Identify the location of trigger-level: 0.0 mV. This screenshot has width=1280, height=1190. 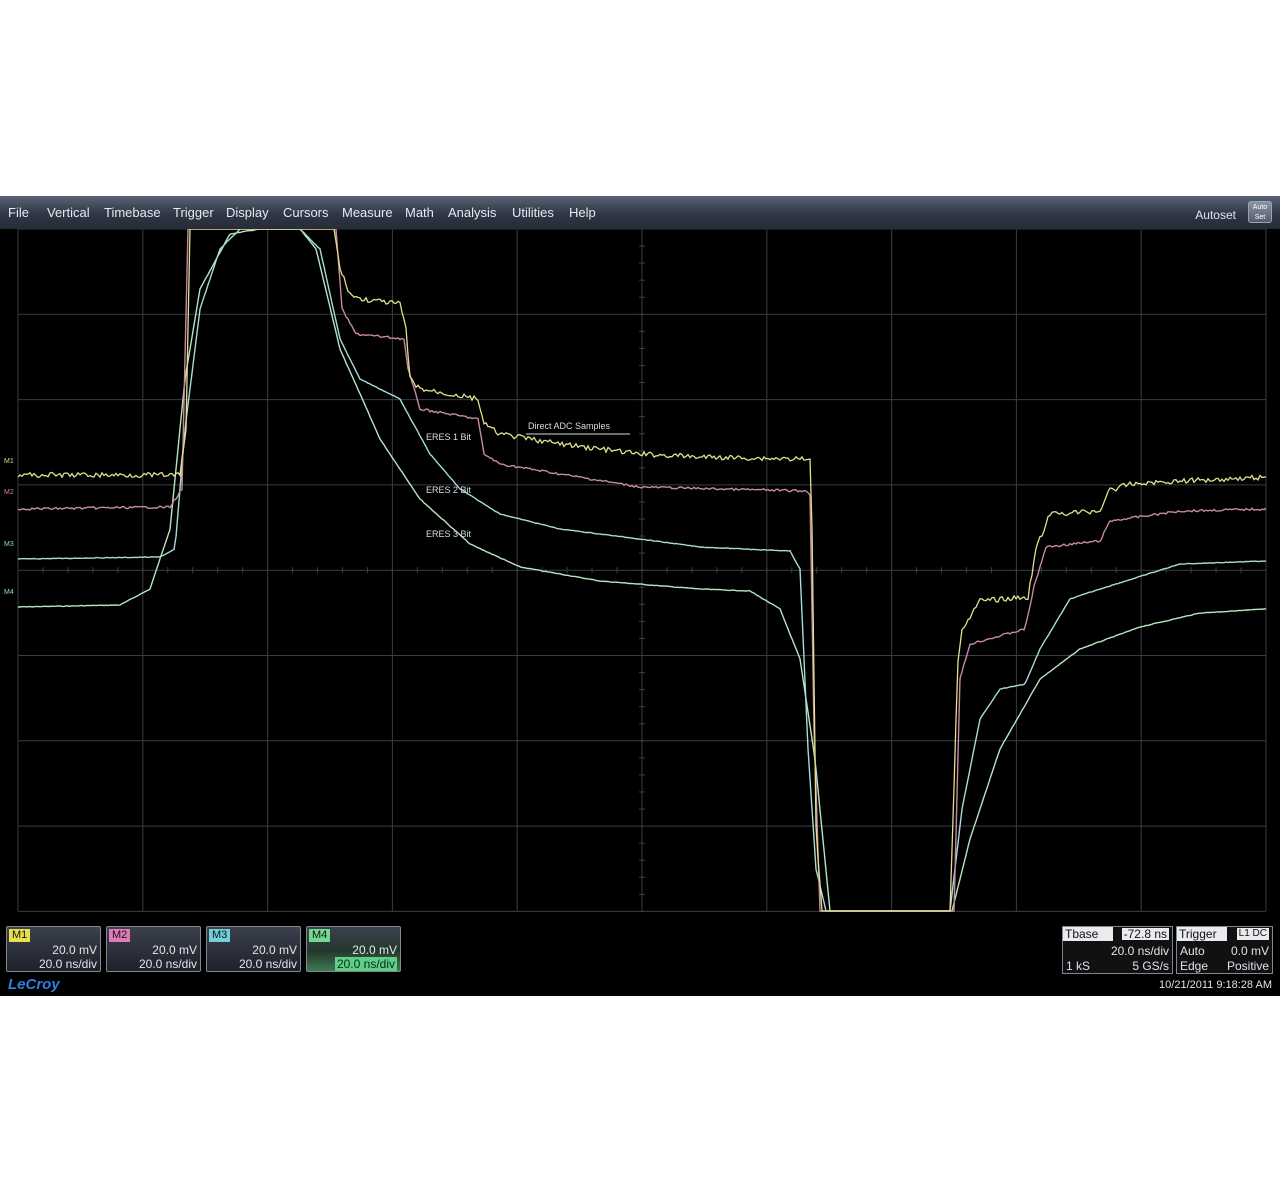
(1249, 951).